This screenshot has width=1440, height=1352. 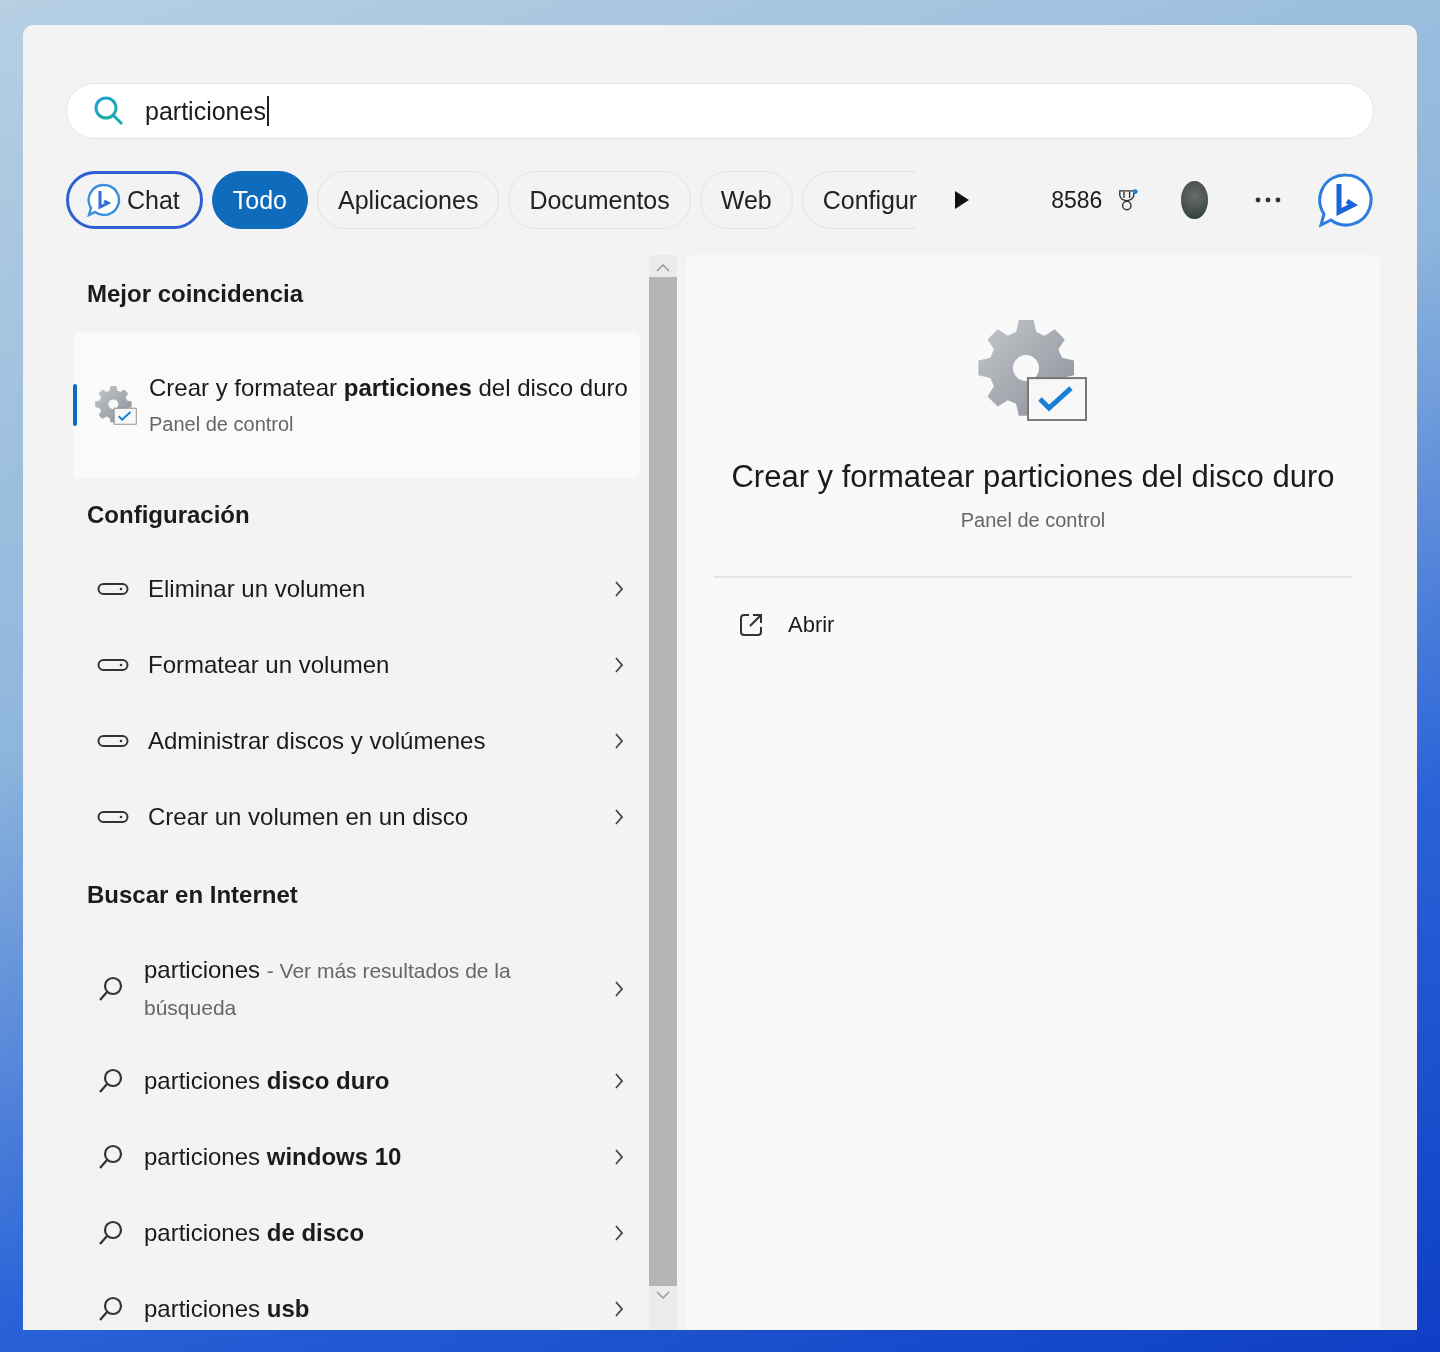 I want to click on settings-result: Eliminar un volumen, so click(x=356, y=589).